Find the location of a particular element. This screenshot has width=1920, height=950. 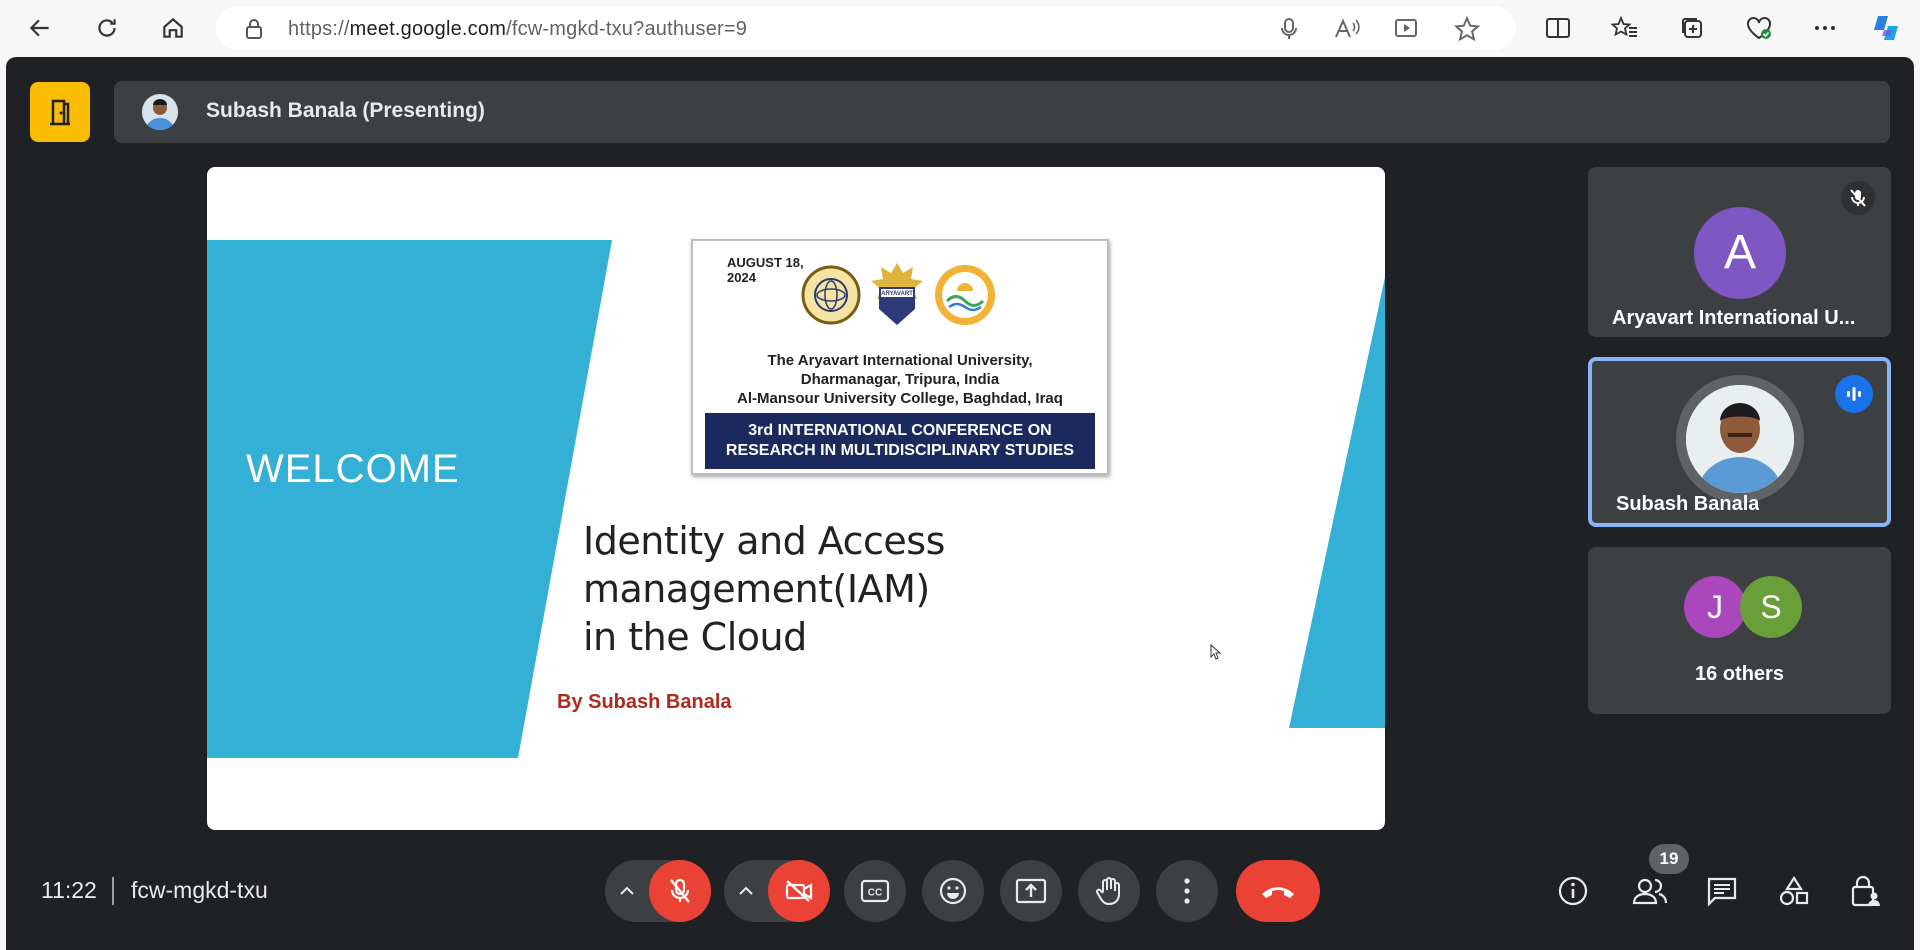

leave-call-button is located at coordinates (1278, 891).